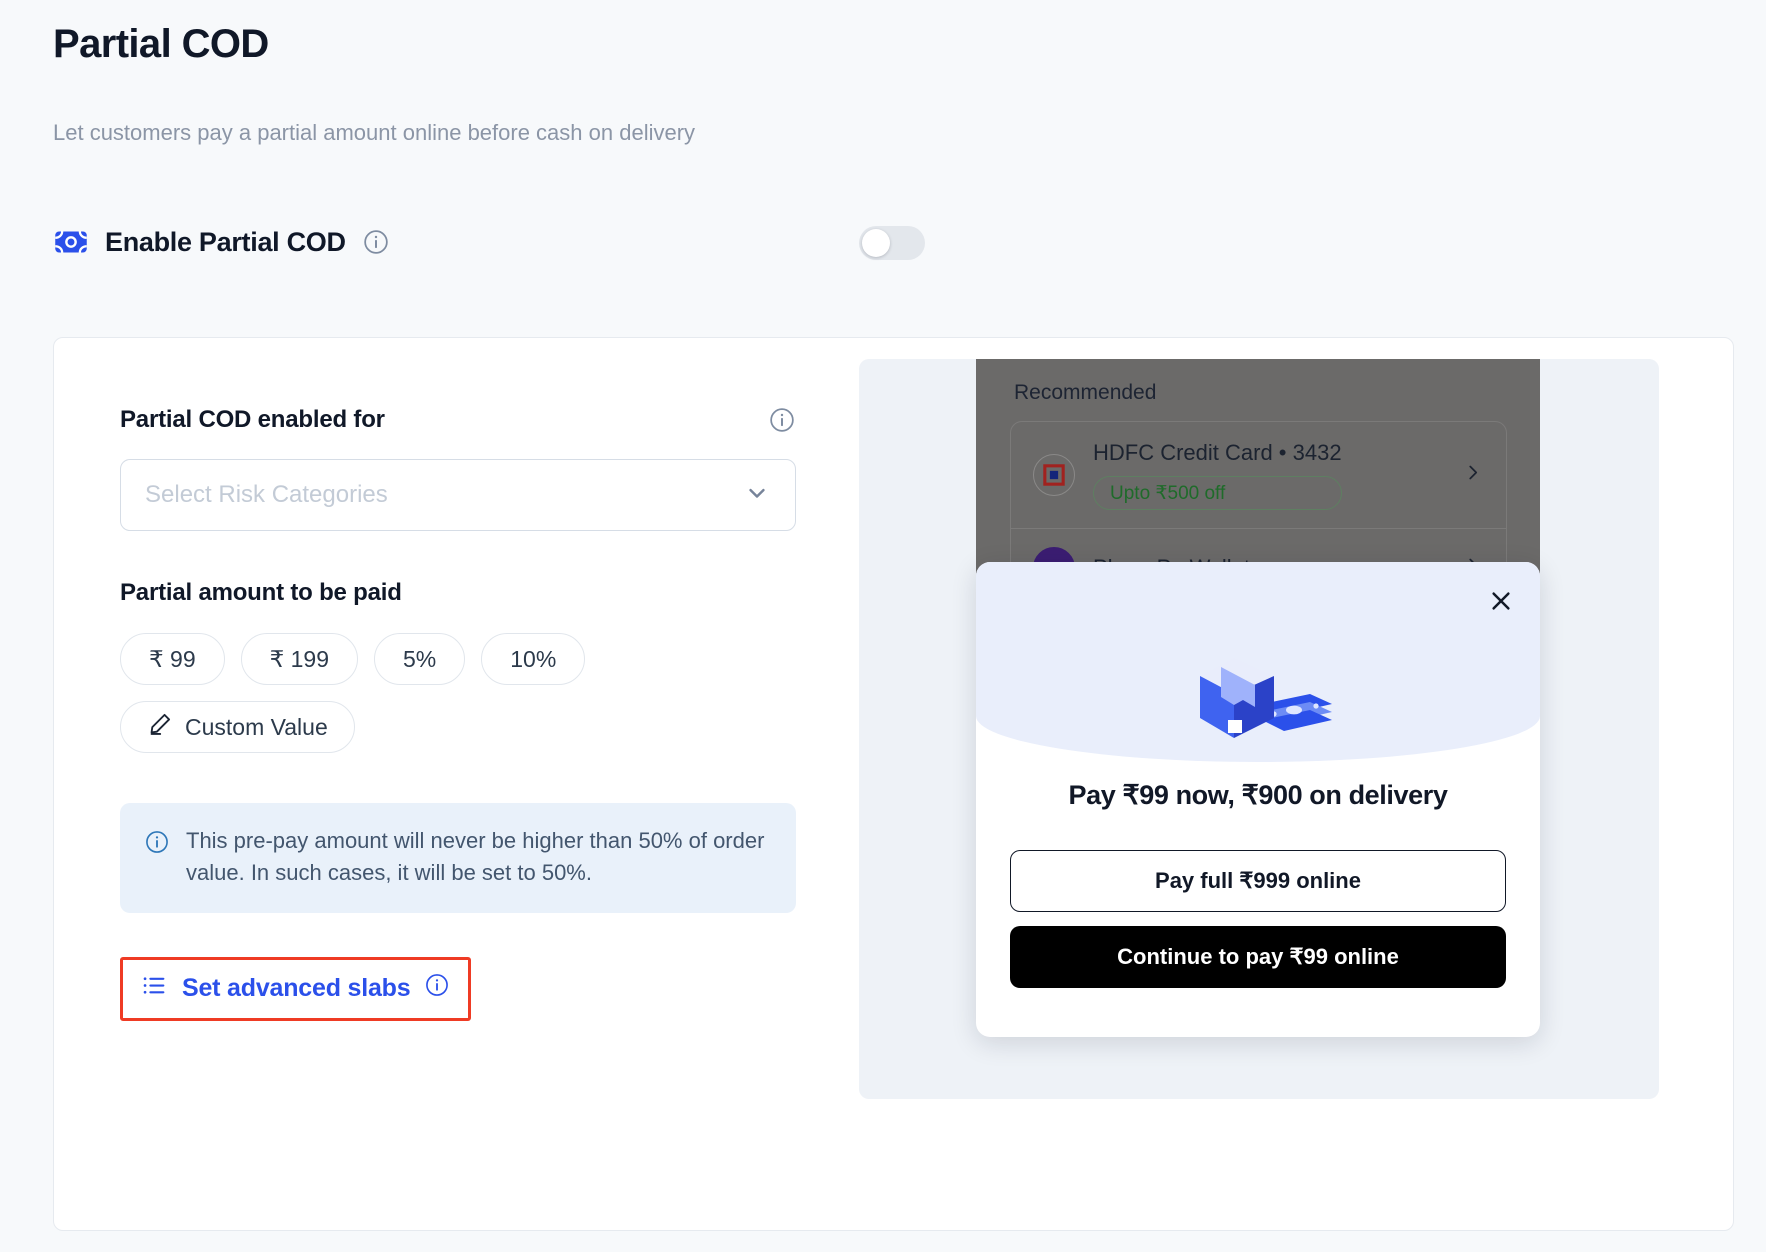  What do you see at coordinates (299, 659) in the screenshot?
I see `amount-chip-199: ₹ 199` at bounding box center [299, 659].